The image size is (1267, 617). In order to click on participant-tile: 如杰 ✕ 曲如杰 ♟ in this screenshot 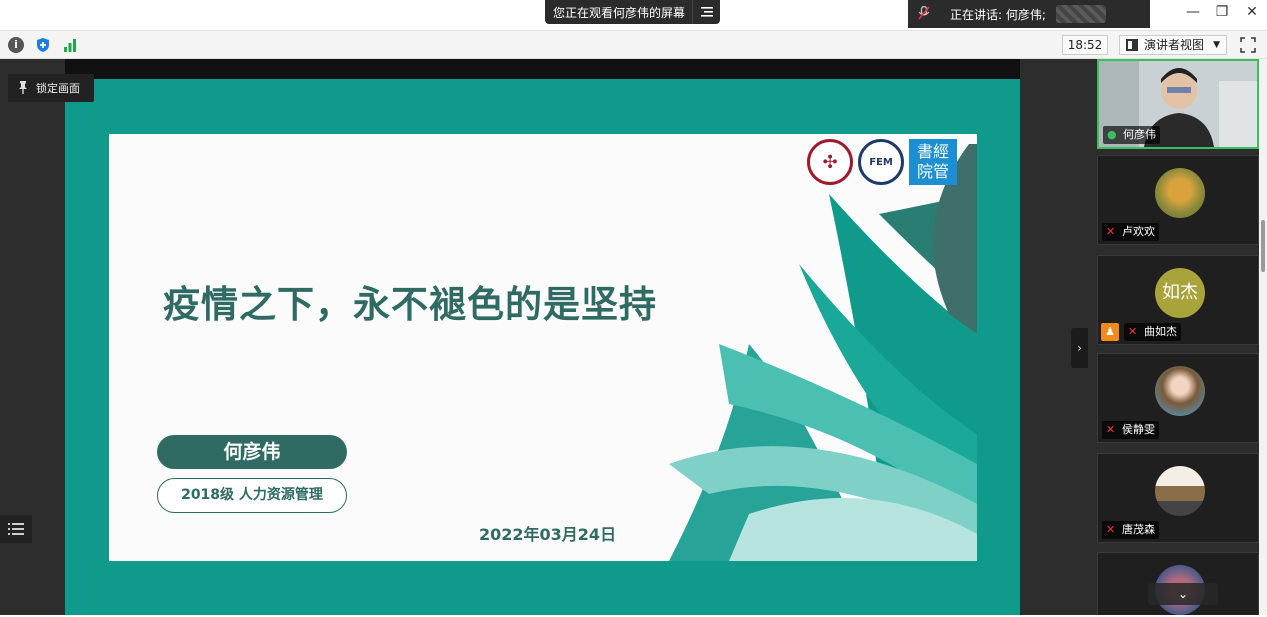, I will do `click(1178, 300)`.